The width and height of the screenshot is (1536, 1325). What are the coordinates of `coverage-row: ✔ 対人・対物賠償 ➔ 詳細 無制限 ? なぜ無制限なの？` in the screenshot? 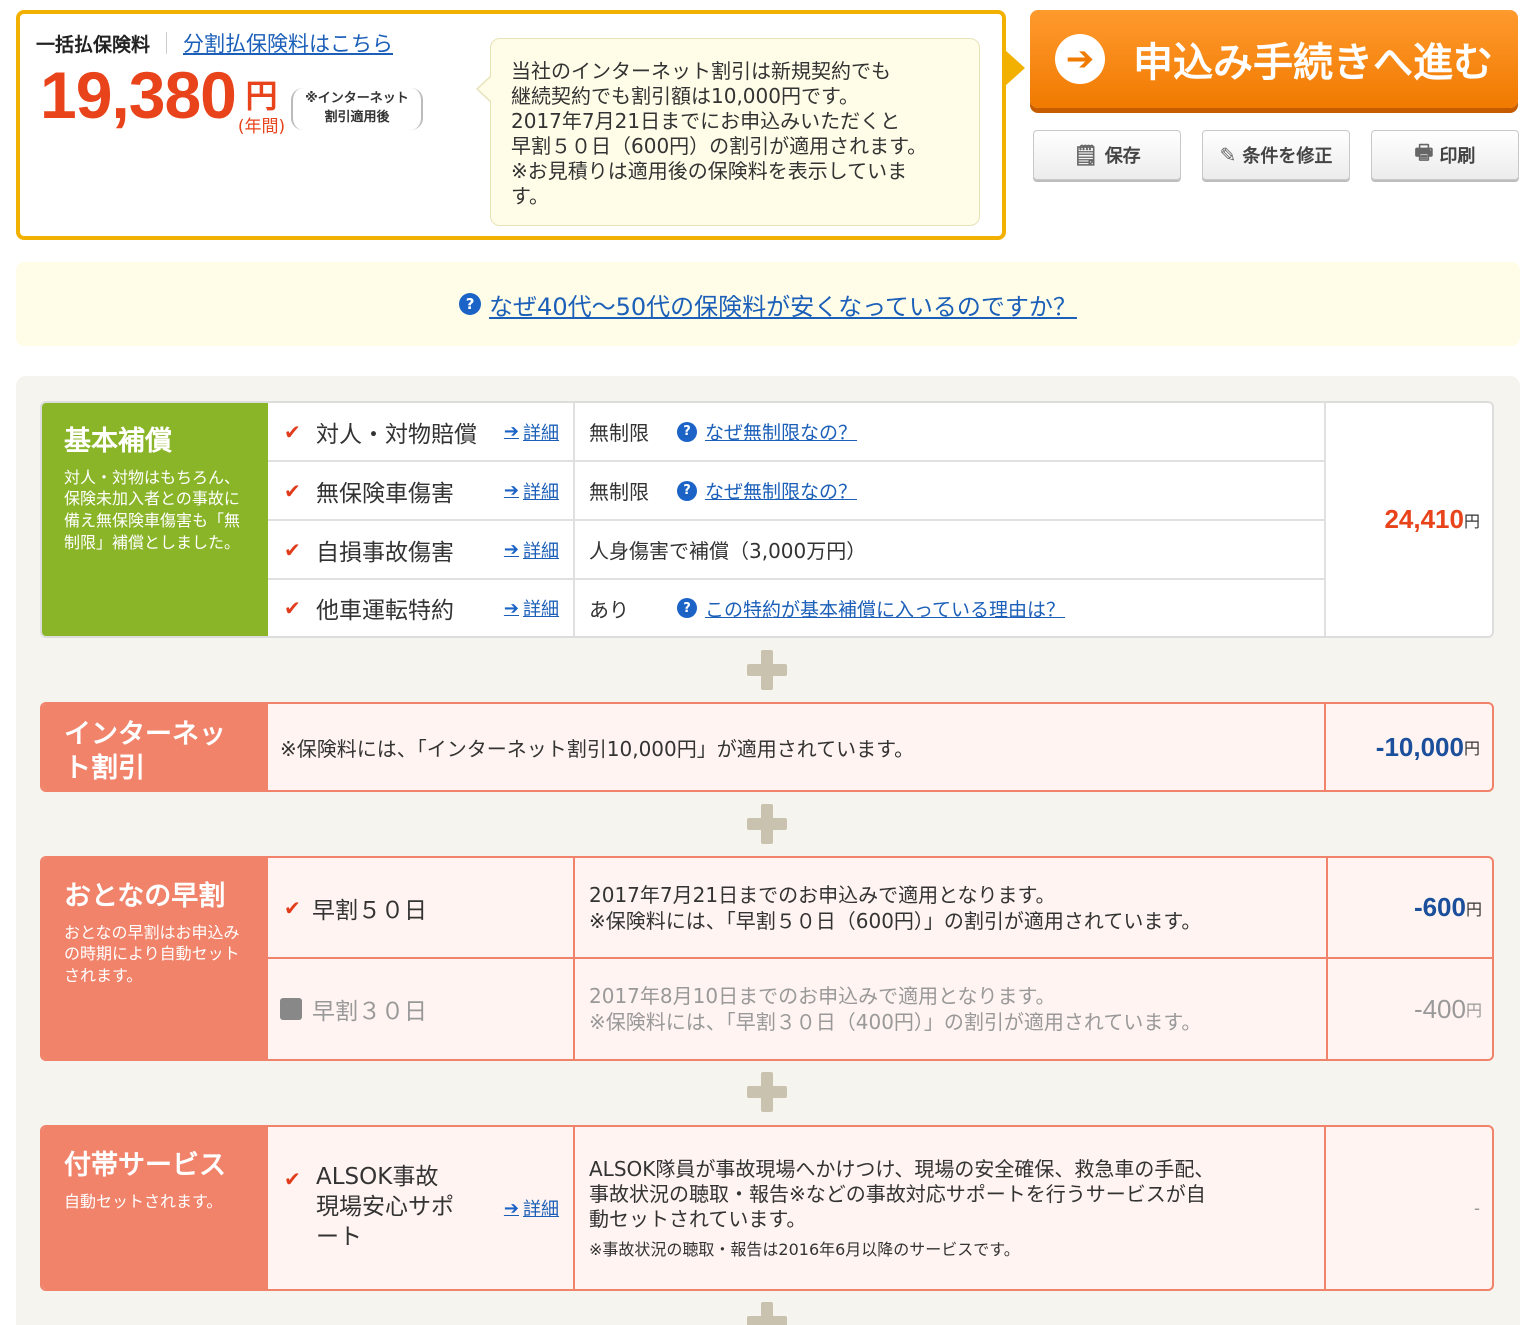 It's located at (796, 432).